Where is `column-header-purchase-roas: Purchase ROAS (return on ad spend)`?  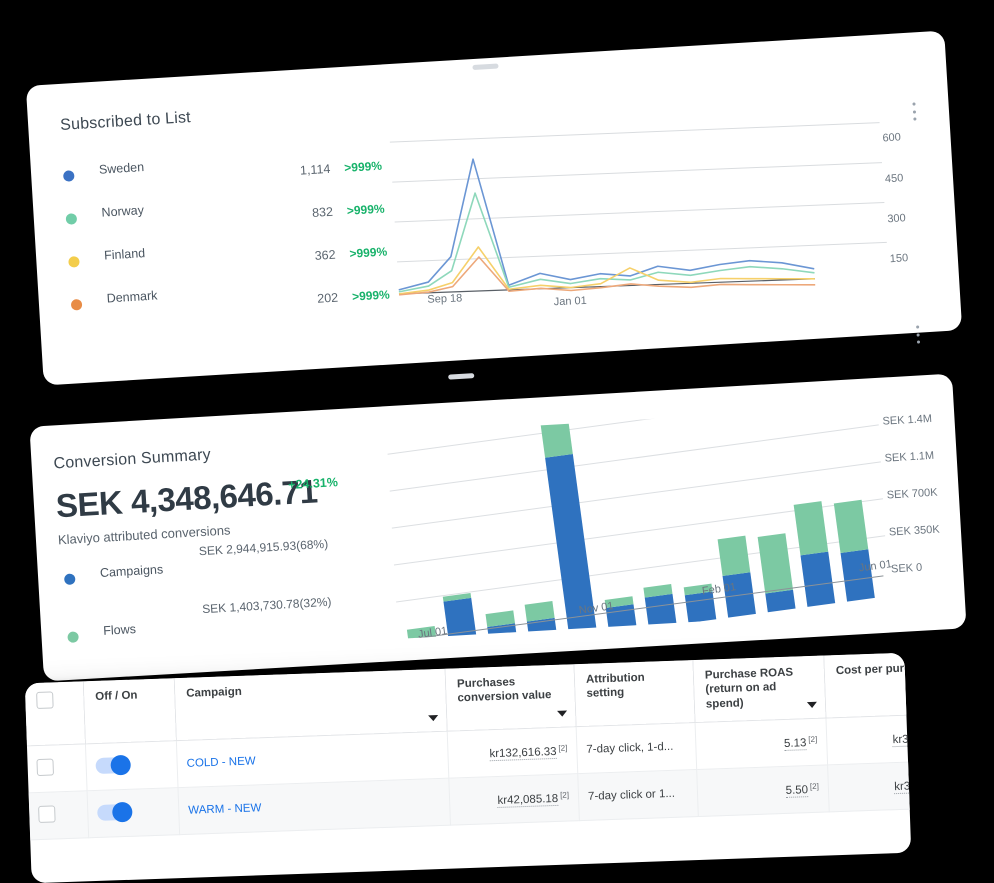
column-header-purchase-roas: Purchase ROAS (return on ad spend) is located at coordinates (759, 689).